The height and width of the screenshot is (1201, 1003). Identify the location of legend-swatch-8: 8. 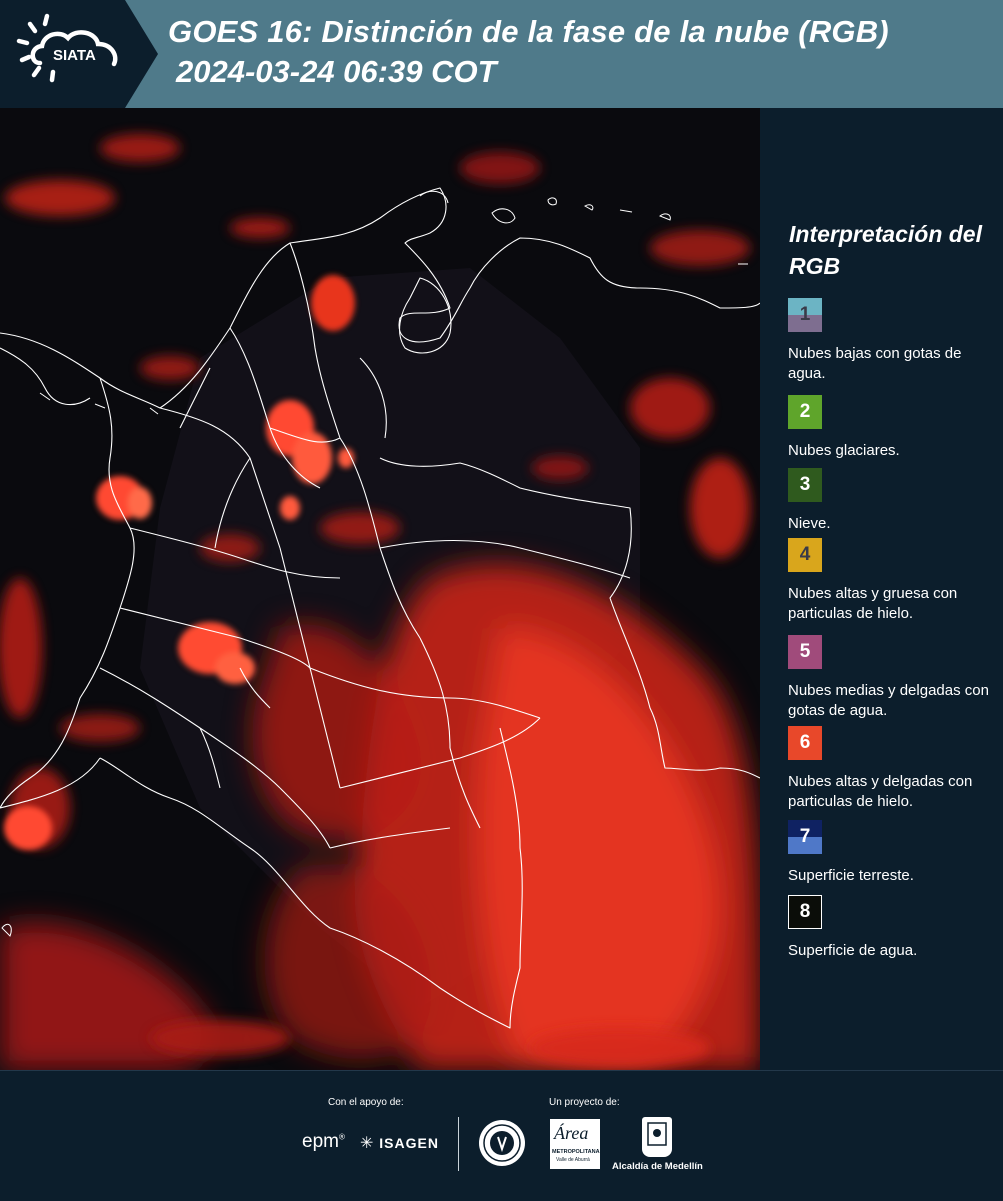
(805, 912).